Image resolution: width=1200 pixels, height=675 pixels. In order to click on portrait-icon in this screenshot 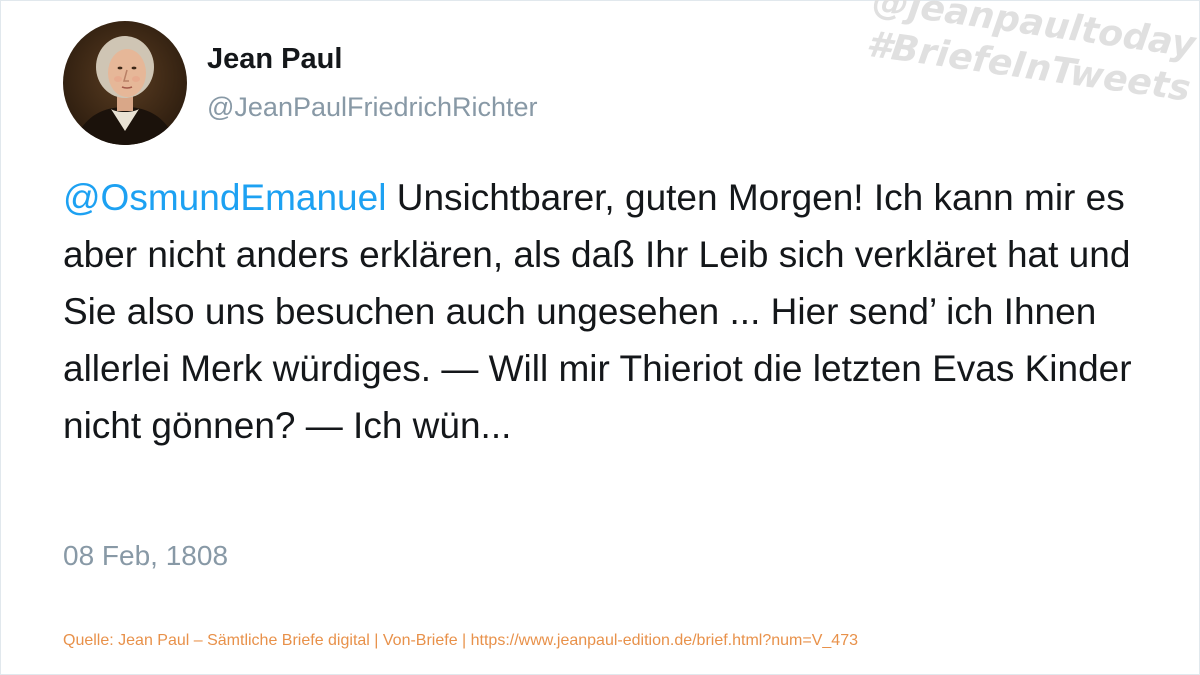, I will do `click(125, 90)`.